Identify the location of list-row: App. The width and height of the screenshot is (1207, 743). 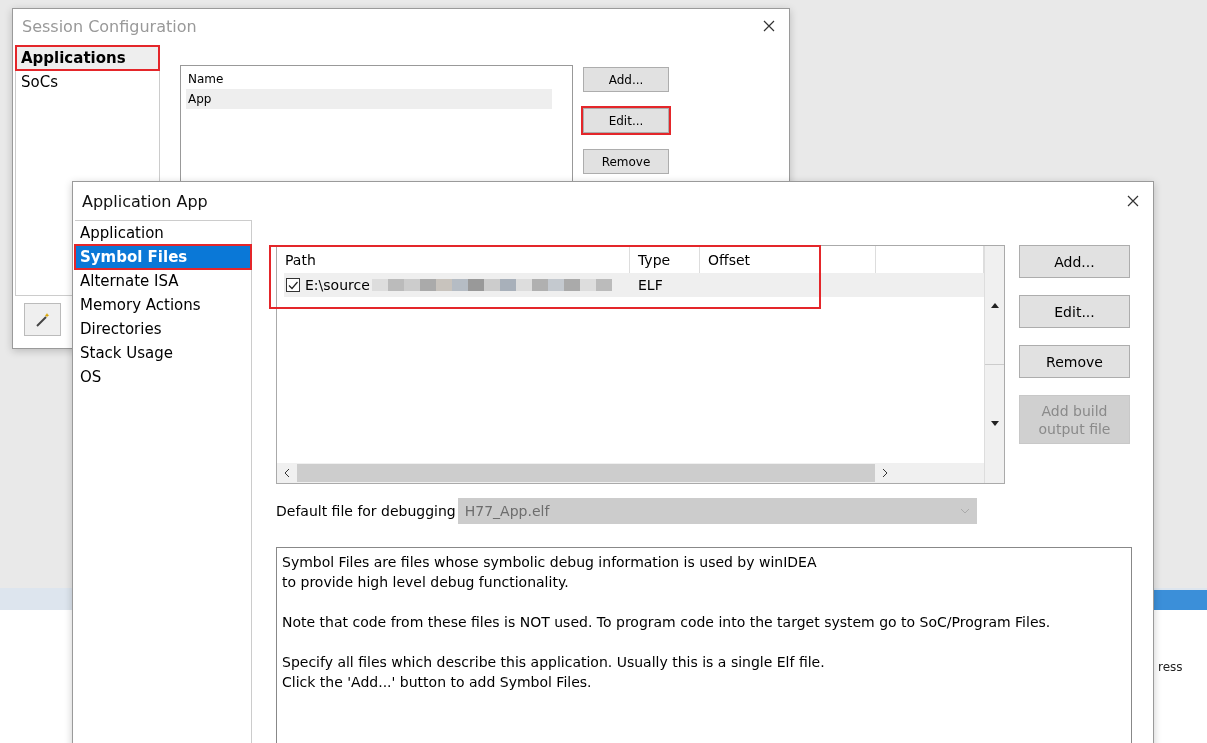
(369, 99).